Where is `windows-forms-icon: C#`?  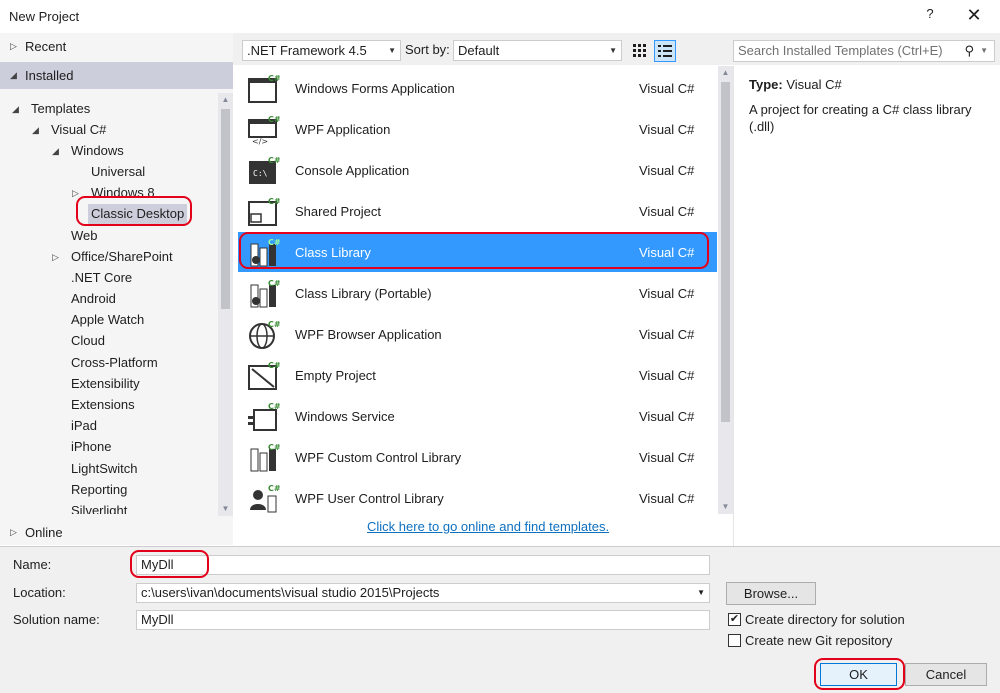 windows-forms-icon: C# is located at coordinates (264, 88).